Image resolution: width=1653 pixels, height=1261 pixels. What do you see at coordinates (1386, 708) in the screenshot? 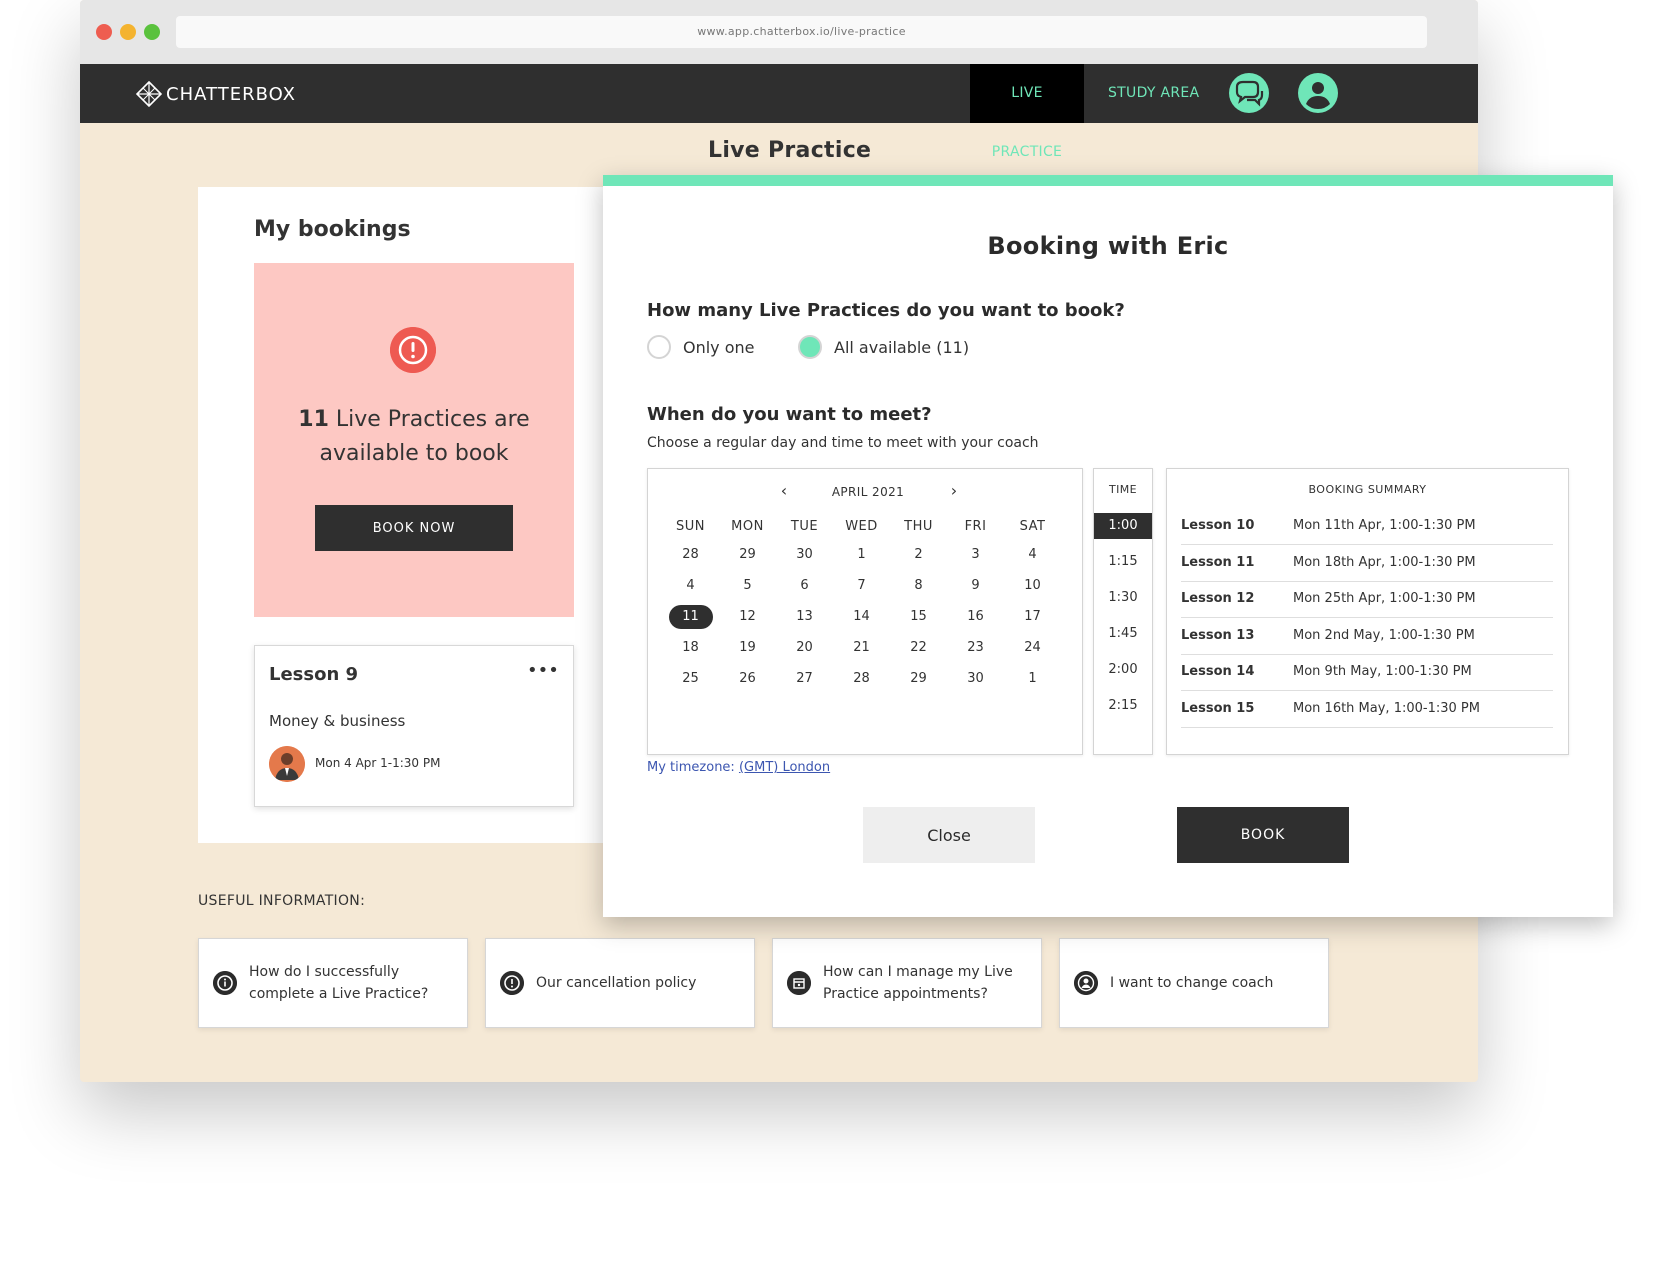
I see `summary-date: Mon 16th May, 1:00-1:30 PM` at bounding box center [1386, 708].